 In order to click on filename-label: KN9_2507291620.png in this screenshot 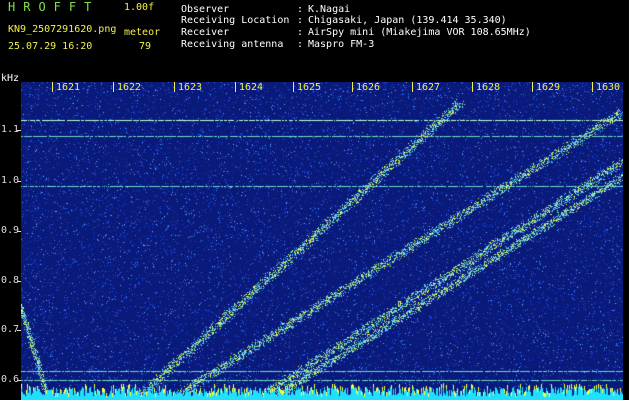, I will do `click(62, 29)`.